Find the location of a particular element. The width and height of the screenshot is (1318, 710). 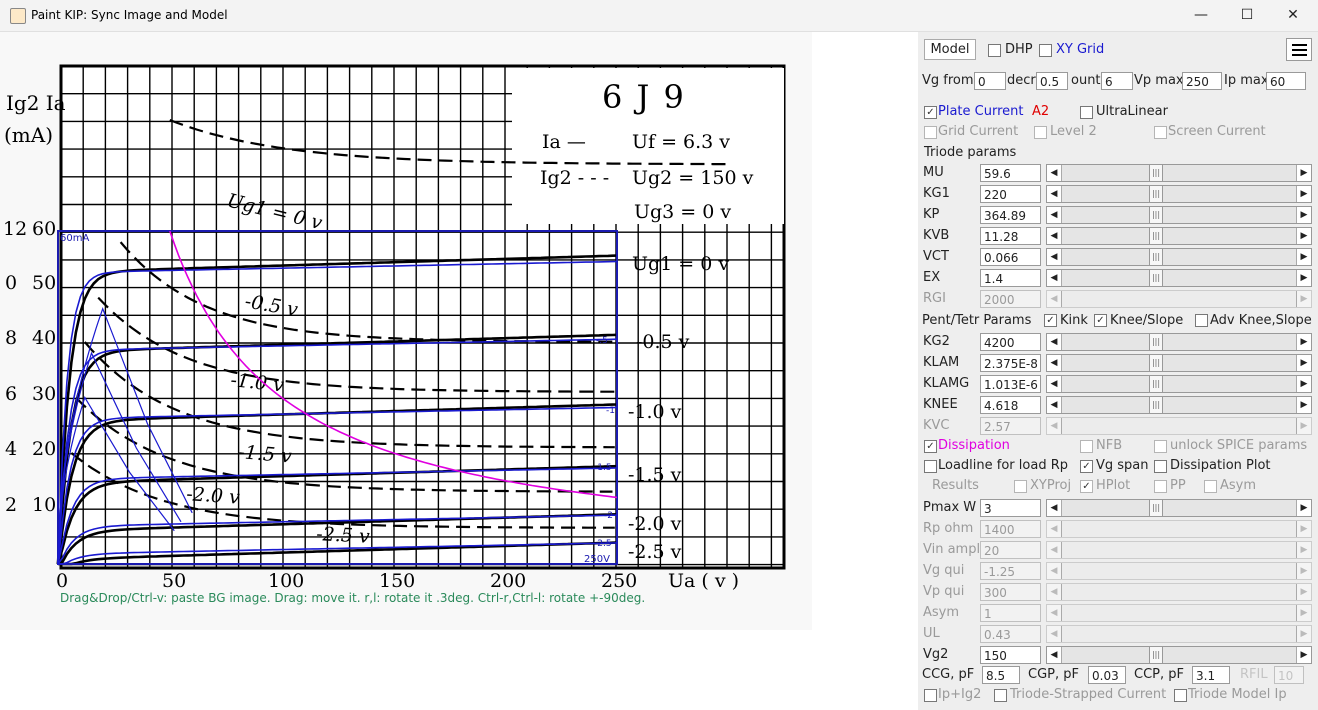

param-field-pmax-w: 3 is located at coordinates (1010, 508).